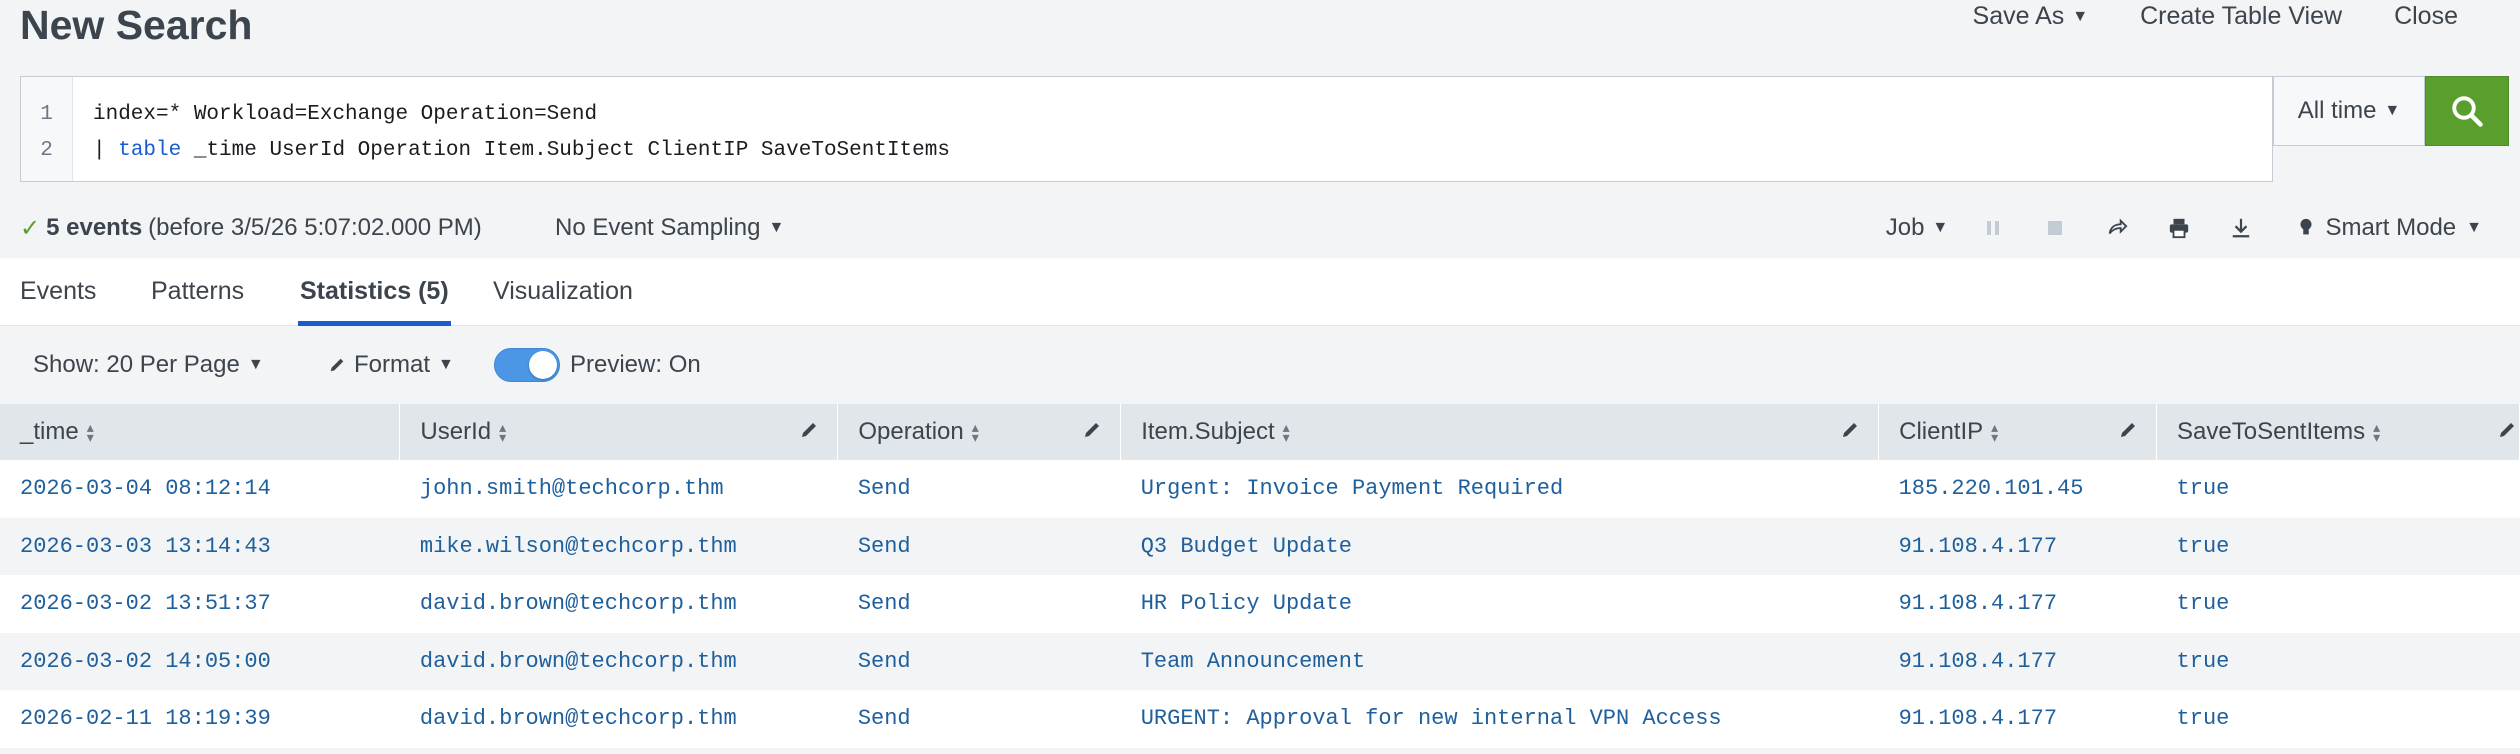 Image resolution: width=2520 pixels, height=754 pixels. What do you see at coordinates (1499, 604) in the screenshot?
I see `cell-item-subject: HR Policy Update` at bounding box center [1499, 604].